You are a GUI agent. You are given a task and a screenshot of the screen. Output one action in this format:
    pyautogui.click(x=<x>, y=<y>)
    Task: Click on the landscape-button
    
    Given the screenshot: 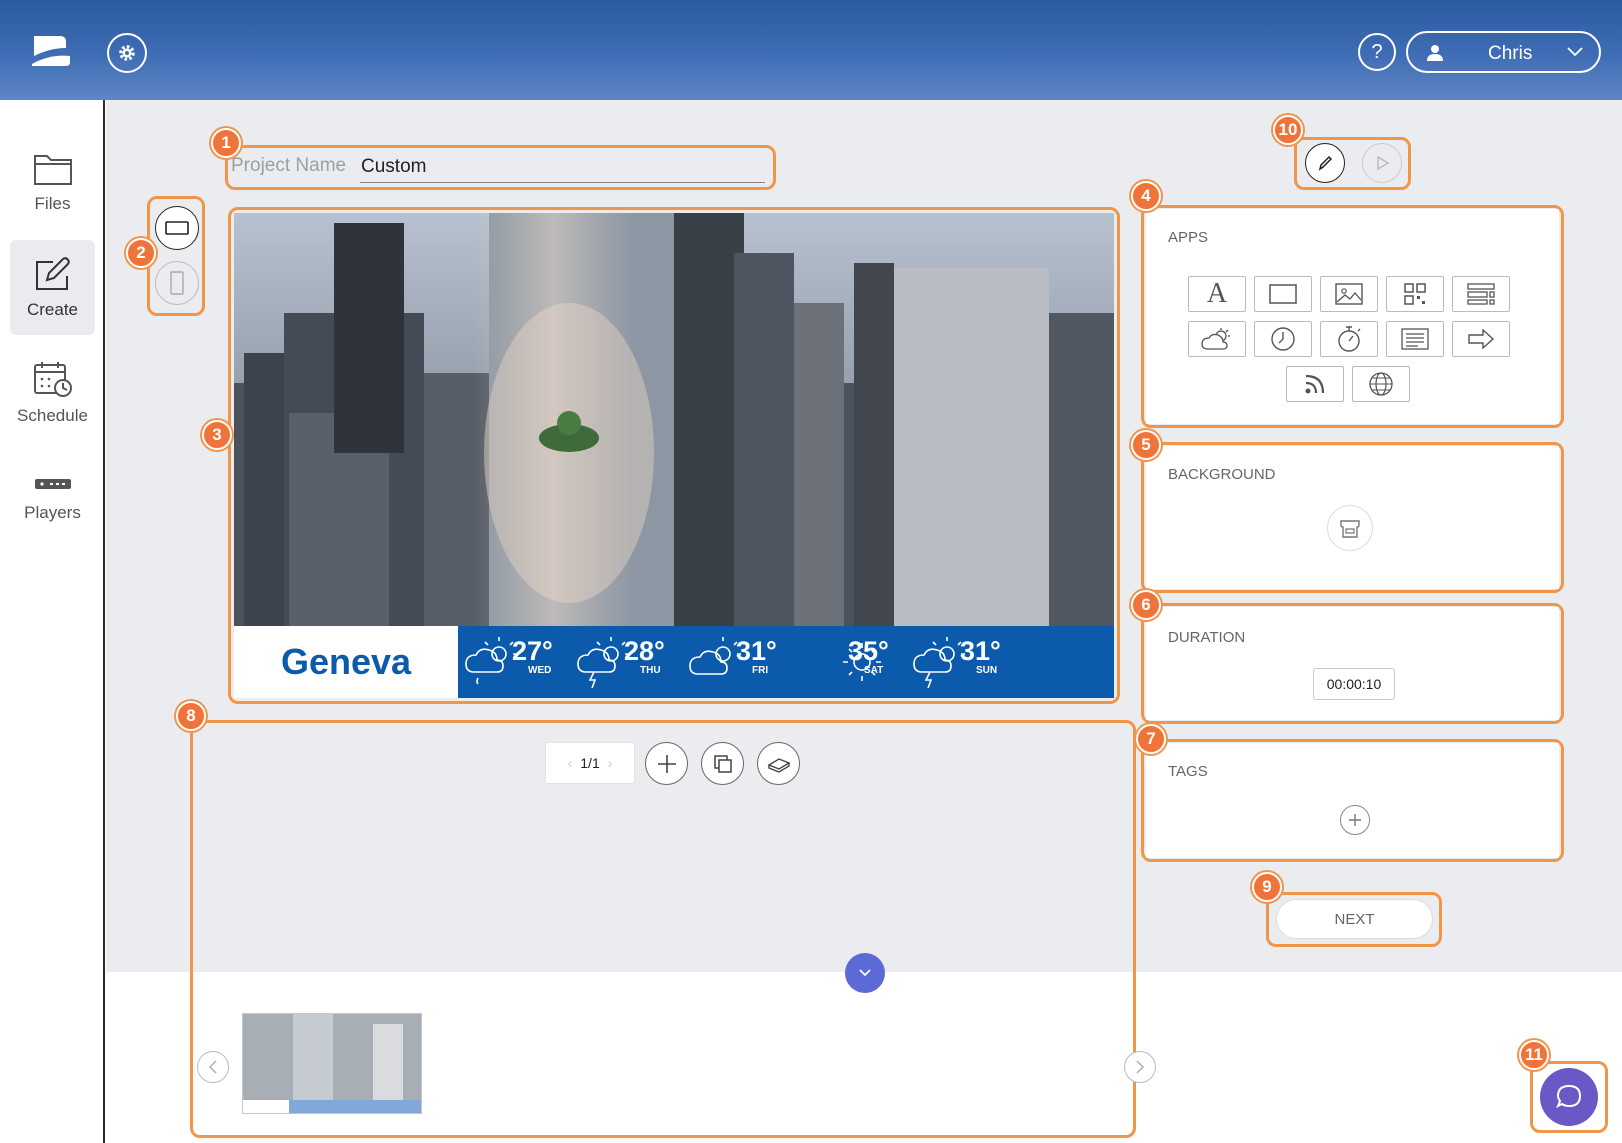 What is the action you would take?
    pyautogui.click(x=177, y=228)
    